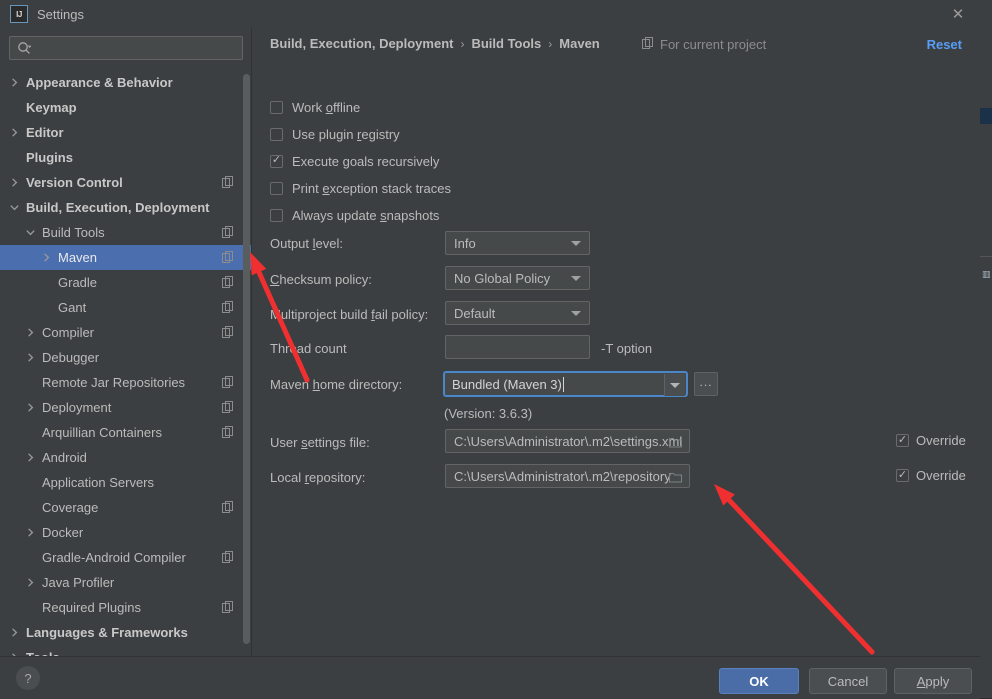 The image size is (992, 699). I want to click on sidebar-scrollbar-track, so click(246, 363).